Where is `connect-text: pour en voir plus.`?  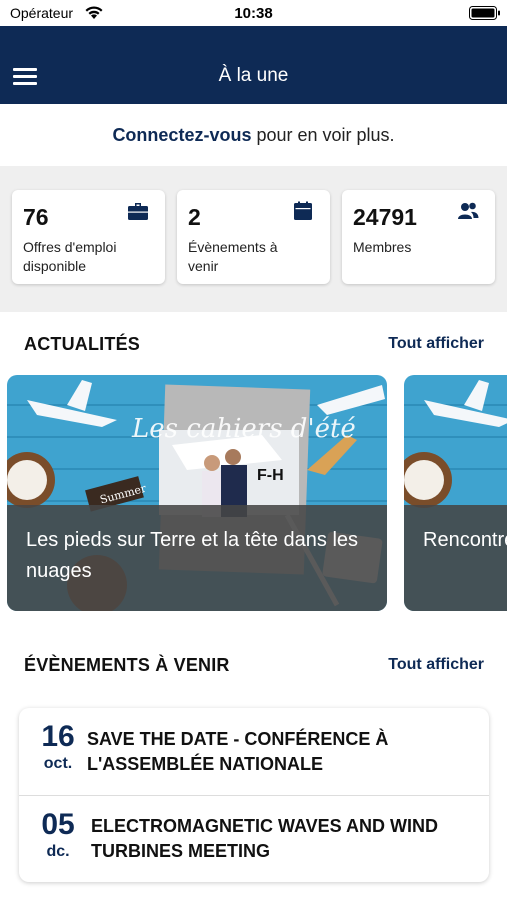
connect-text: pour en voir plus. is located at coordinates (323, 135).